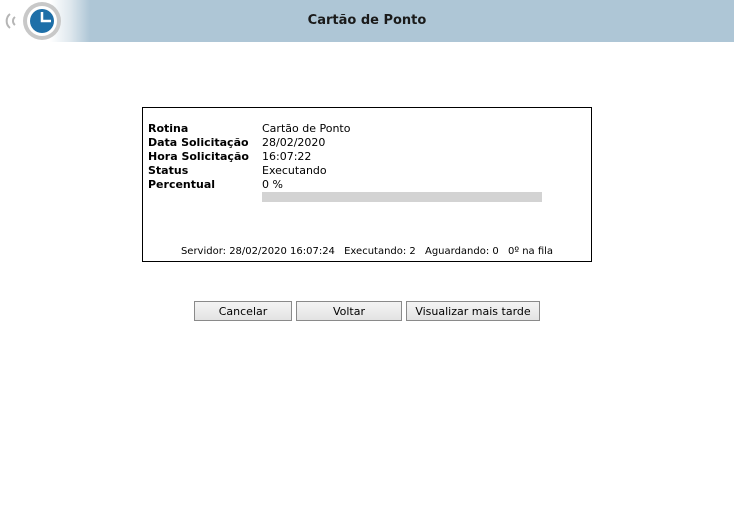 The image size is (734, 519). Describe the element at coordinates (198, 142) in the screenshot. I see `request-date-label: Data Solicitação` at that location.